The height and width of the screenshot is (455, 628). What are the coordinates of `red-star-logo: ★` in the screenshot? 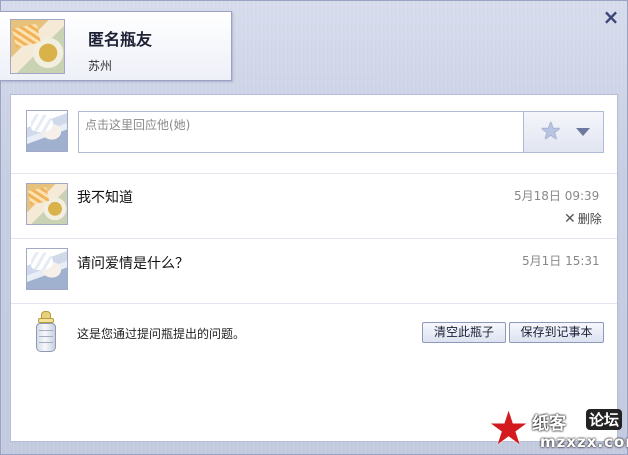 It's located at (509, 428).